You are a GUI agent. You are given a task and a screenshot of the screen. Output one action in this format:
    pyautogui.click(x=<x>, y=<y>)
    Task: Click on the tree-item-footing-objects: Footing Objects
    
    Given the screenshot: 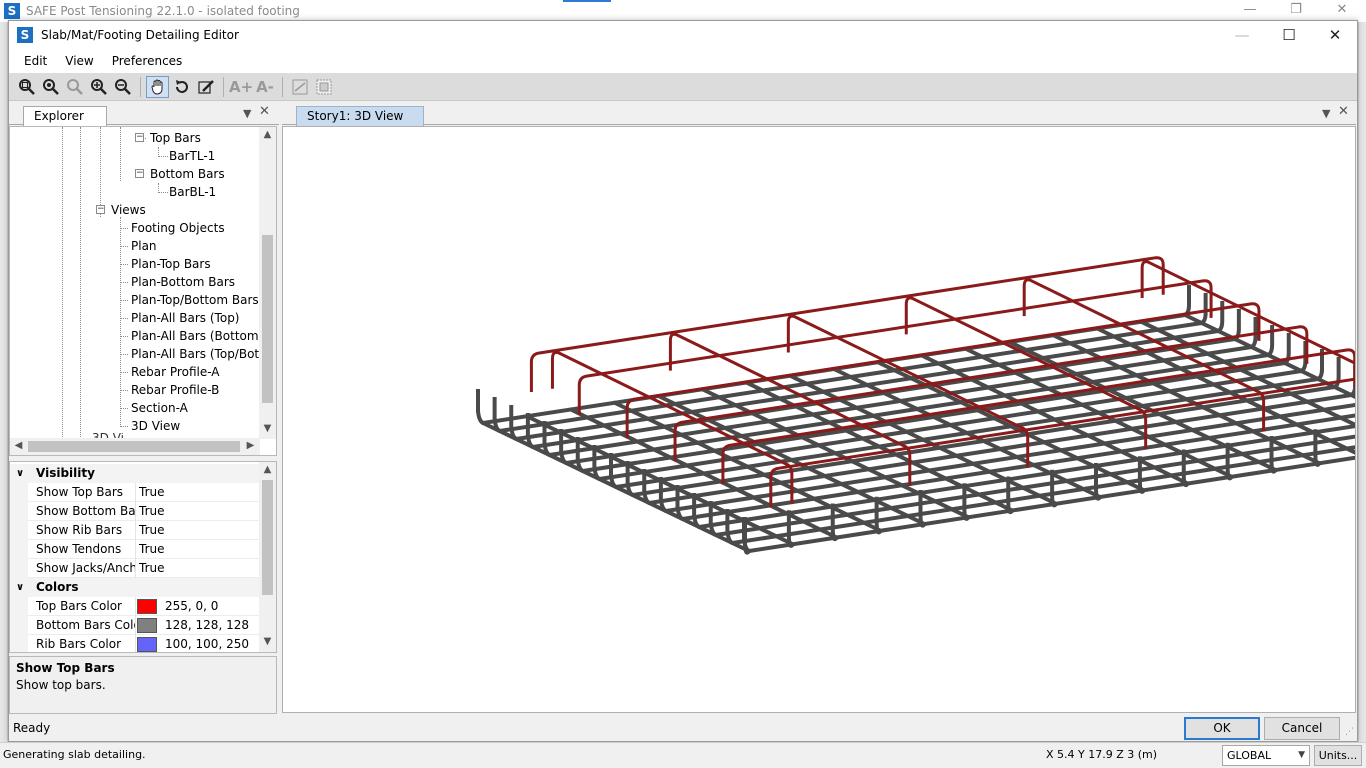 What is the action you would take?
    pyautogui.click(x=178, y=228)
    